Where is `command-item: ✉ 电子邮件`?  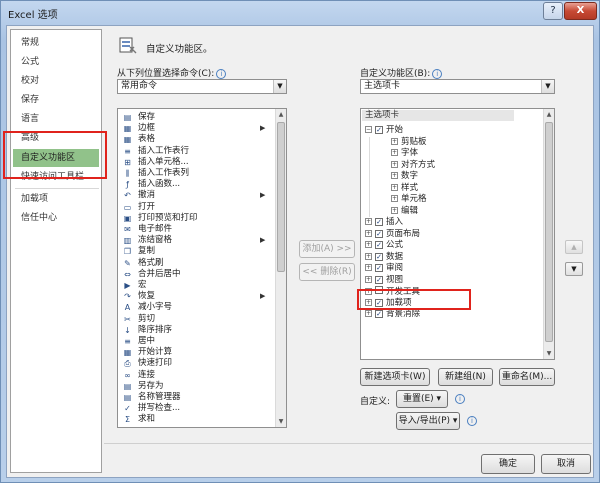
command-item: ✉ 电子邮件 is located at coordinates (197, 229).